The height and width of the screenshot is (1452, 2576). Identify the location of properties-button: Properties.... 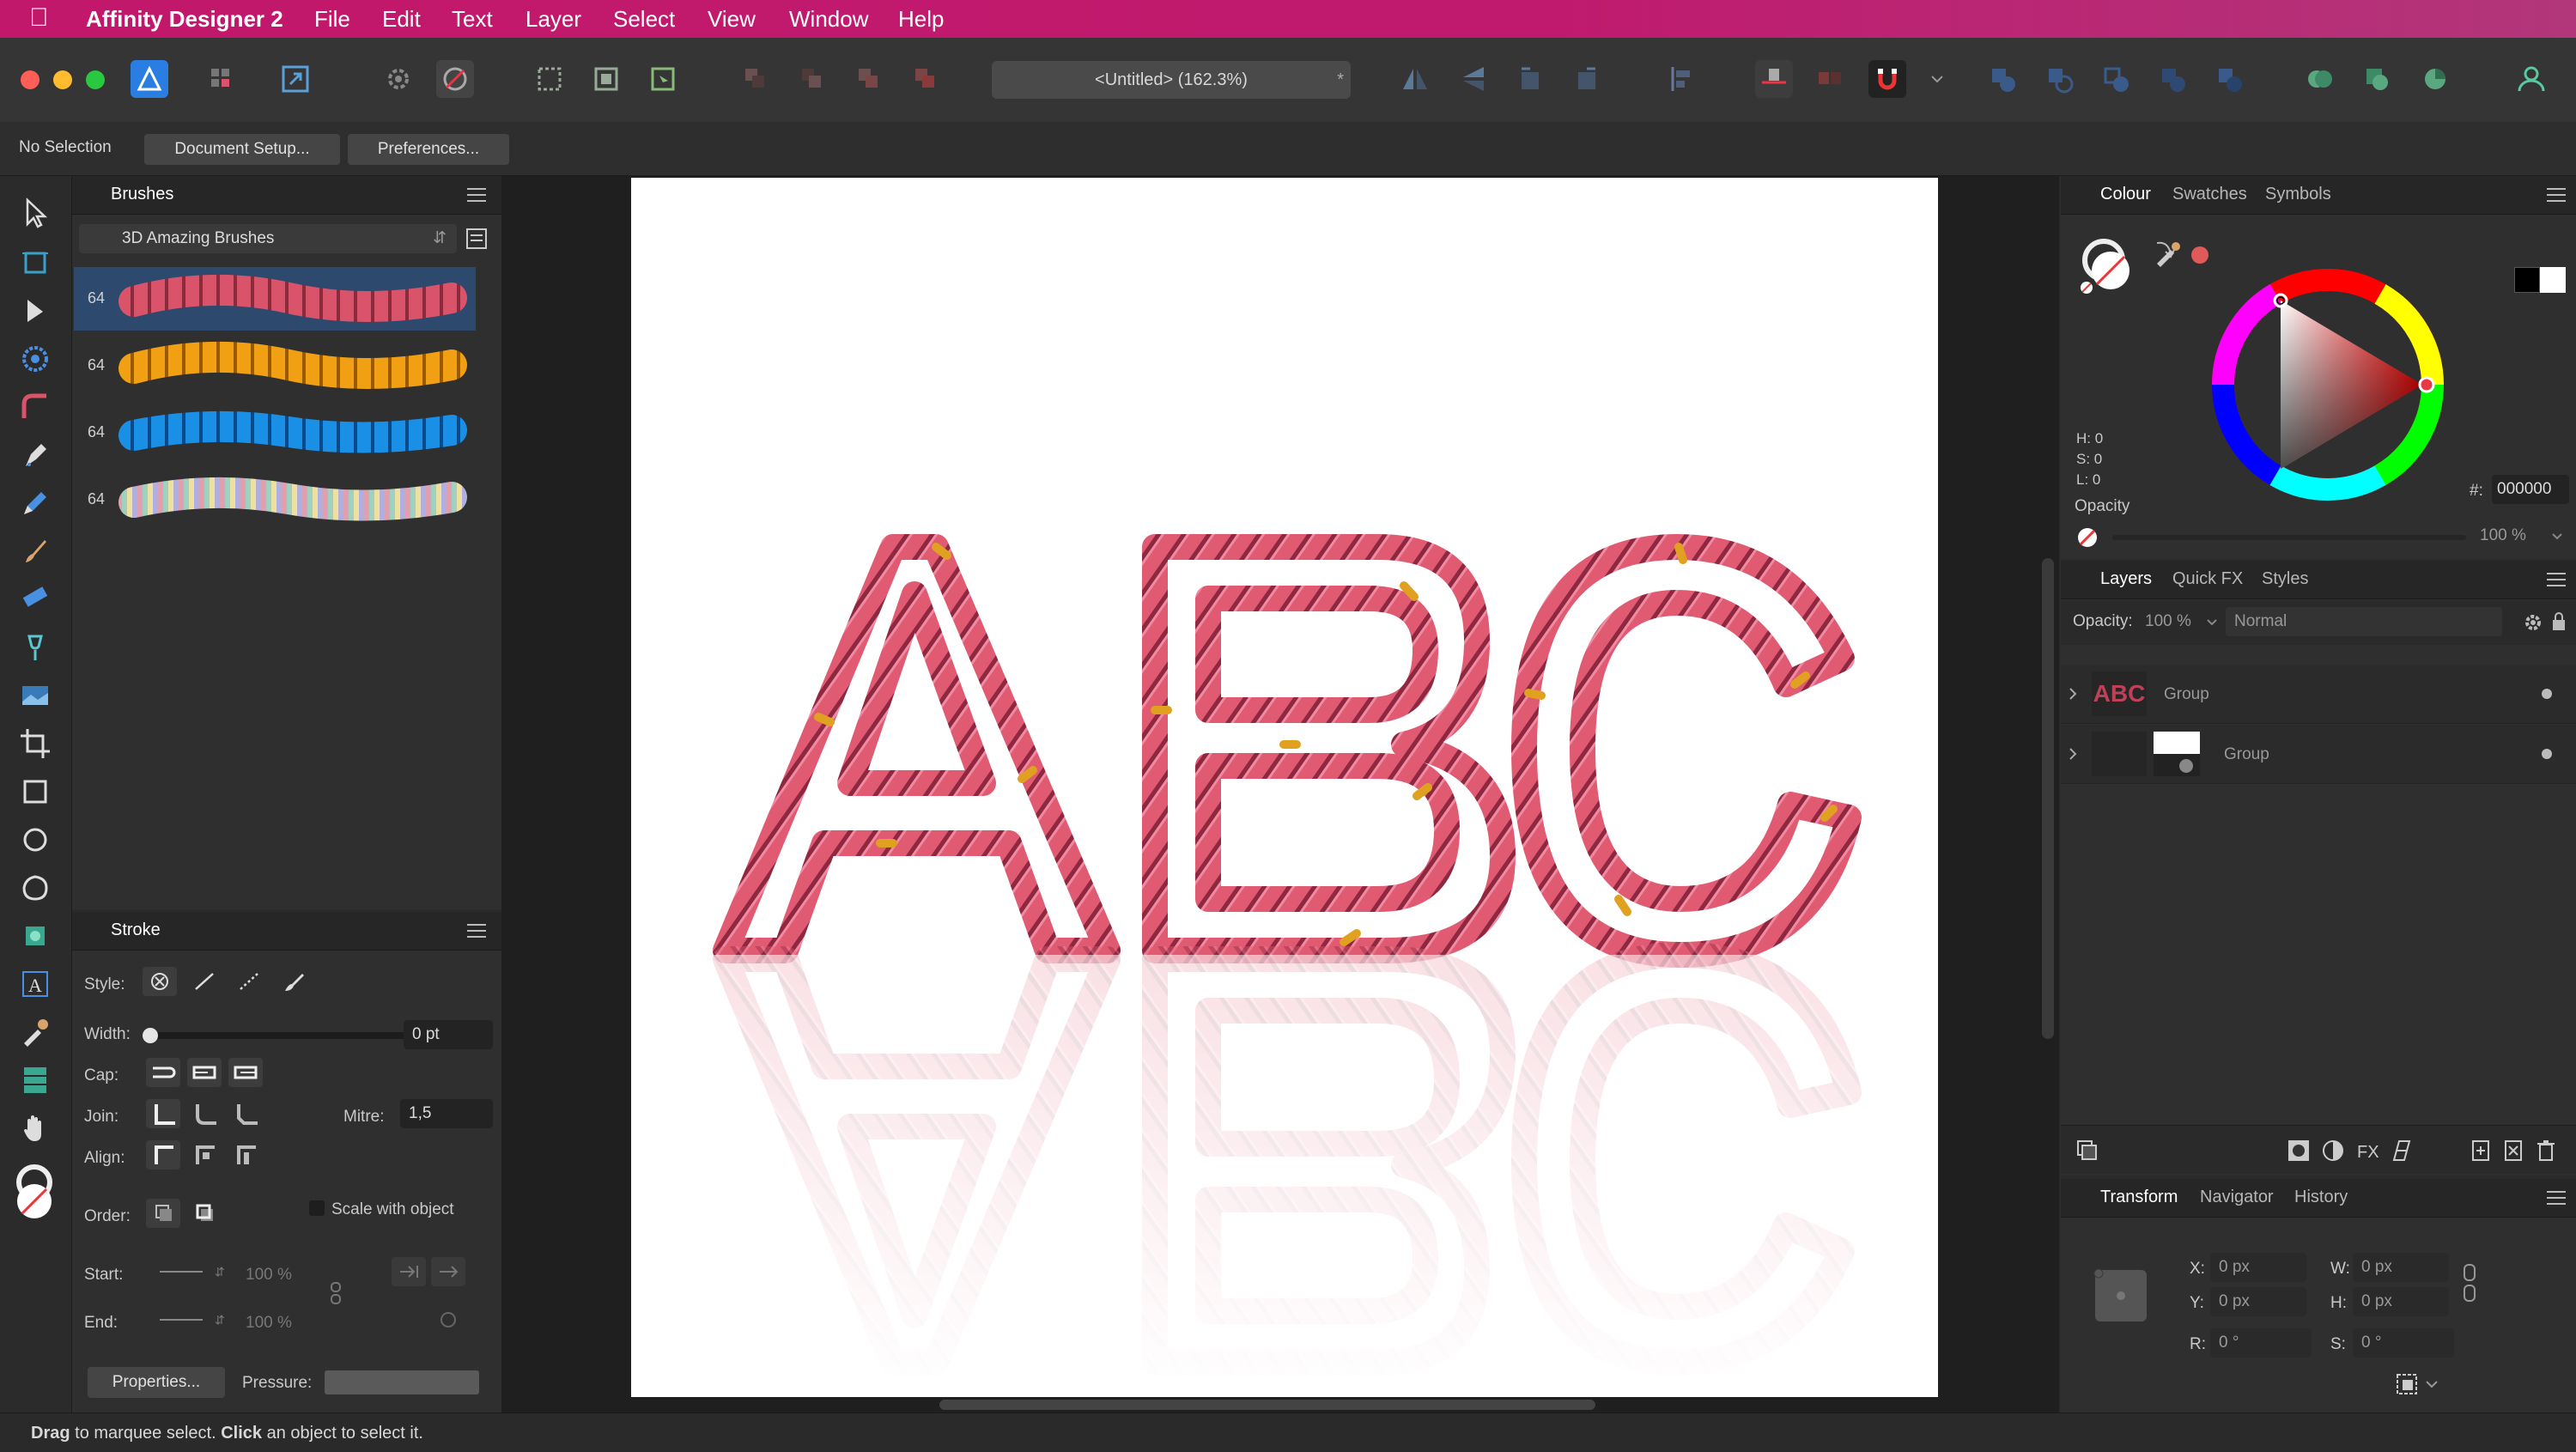
(156, 1382).